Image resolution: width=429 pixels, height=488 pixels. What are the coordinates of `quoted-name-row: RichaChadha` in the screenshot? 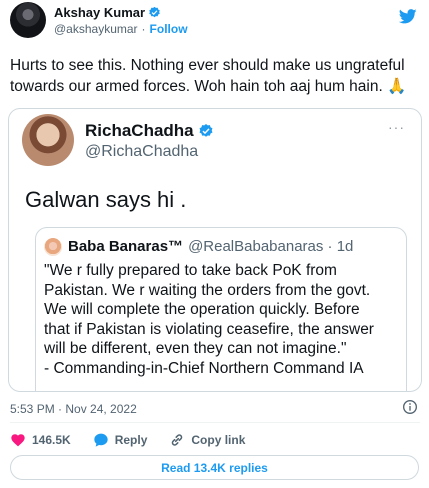 It's located at (149, 131).